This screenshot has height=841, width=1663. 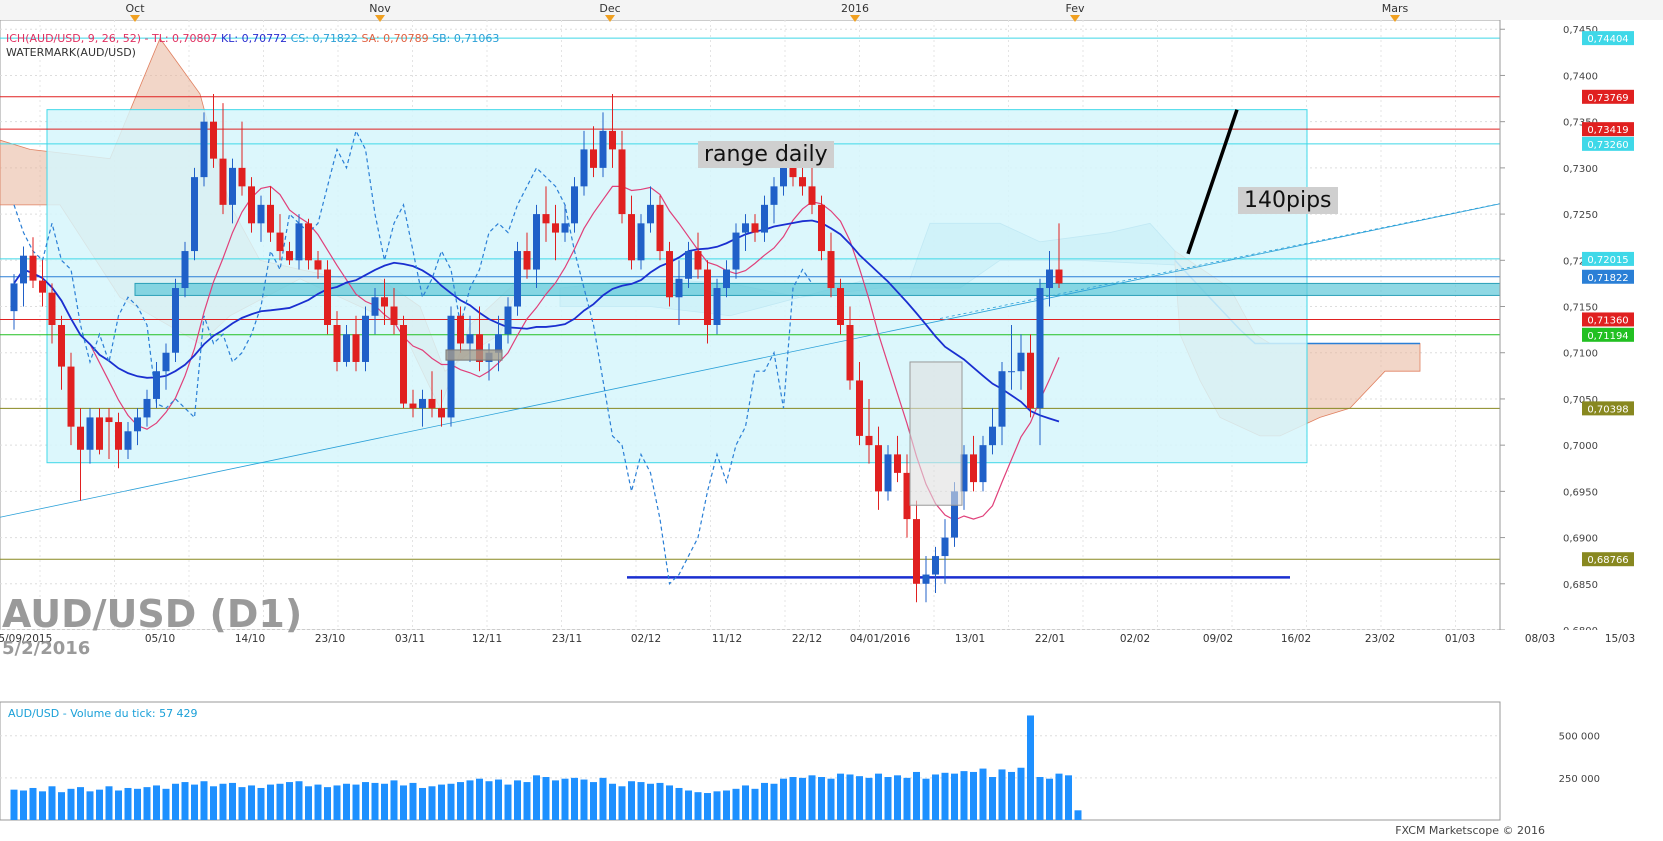 What do you see at coordinates (184, 38) in the screenshot?
I see `ich-tl: TL: 0,70807` at bounding box center [184, 38].